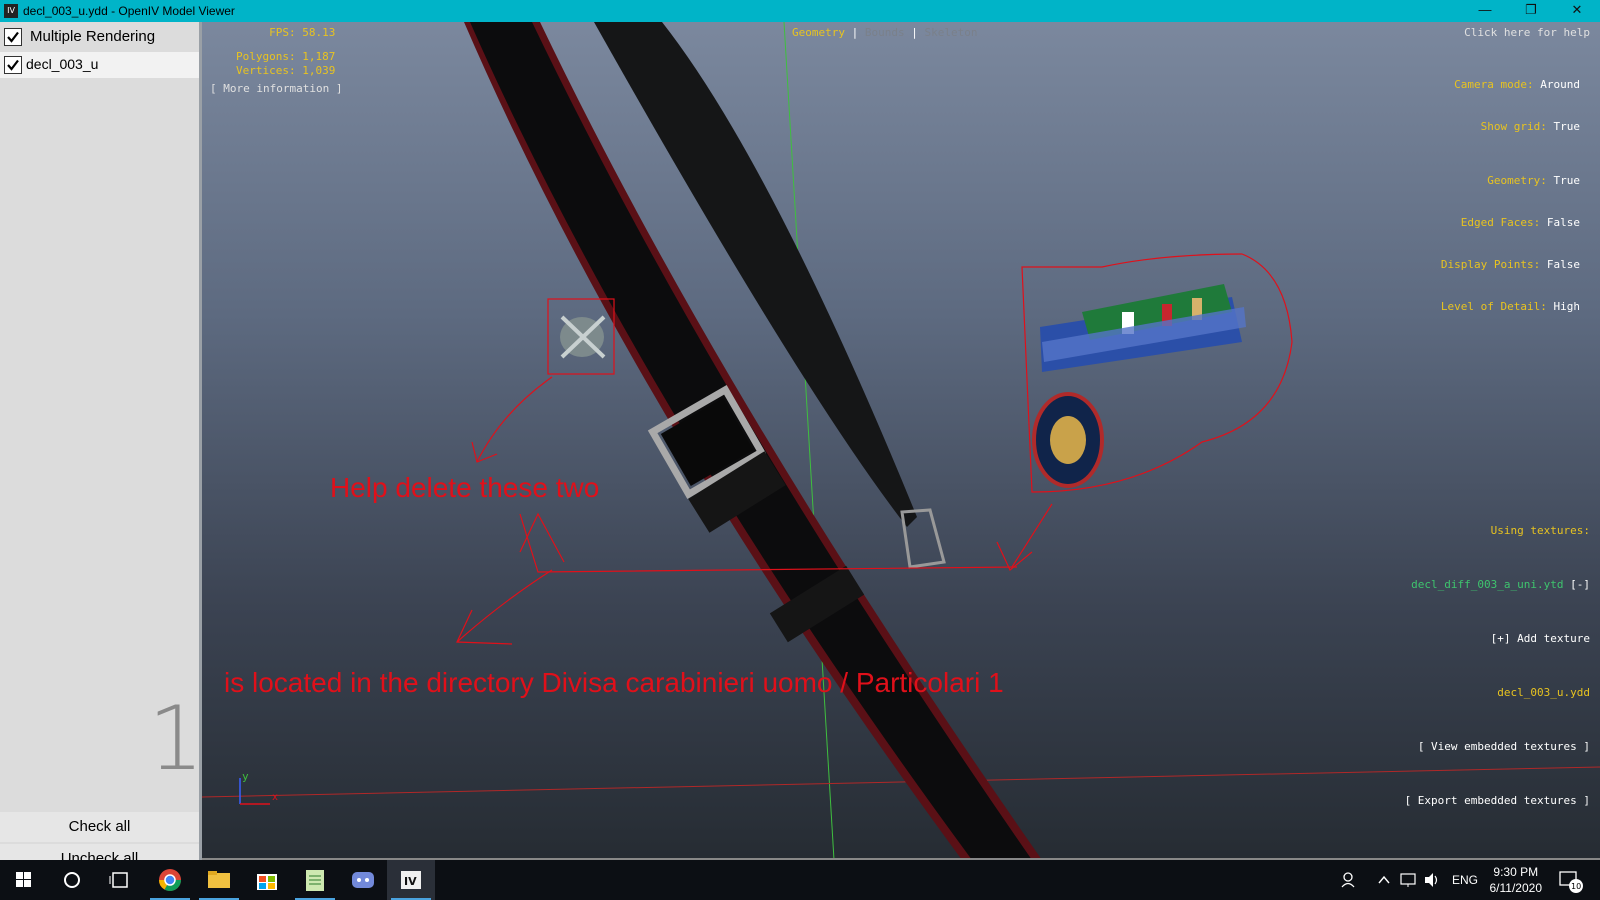  I want to click on medal-ribbons, so click(1143, 328).